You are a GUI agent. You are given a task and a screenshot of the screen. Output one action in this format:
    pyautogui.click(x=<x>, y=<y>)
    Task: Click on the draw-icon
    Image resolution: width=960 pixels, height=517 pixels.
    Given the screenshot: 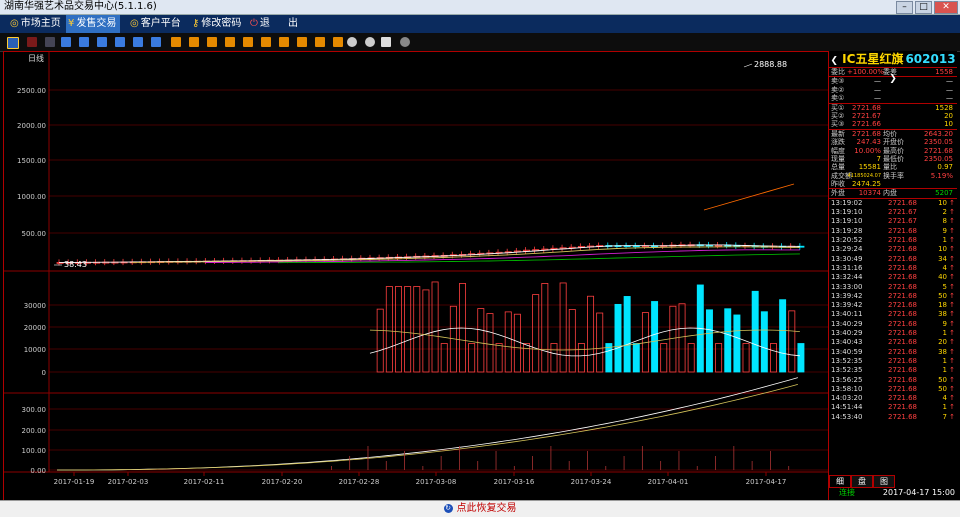 What is the action you would take?
    pyautogui.click(x=386, y=42)
    